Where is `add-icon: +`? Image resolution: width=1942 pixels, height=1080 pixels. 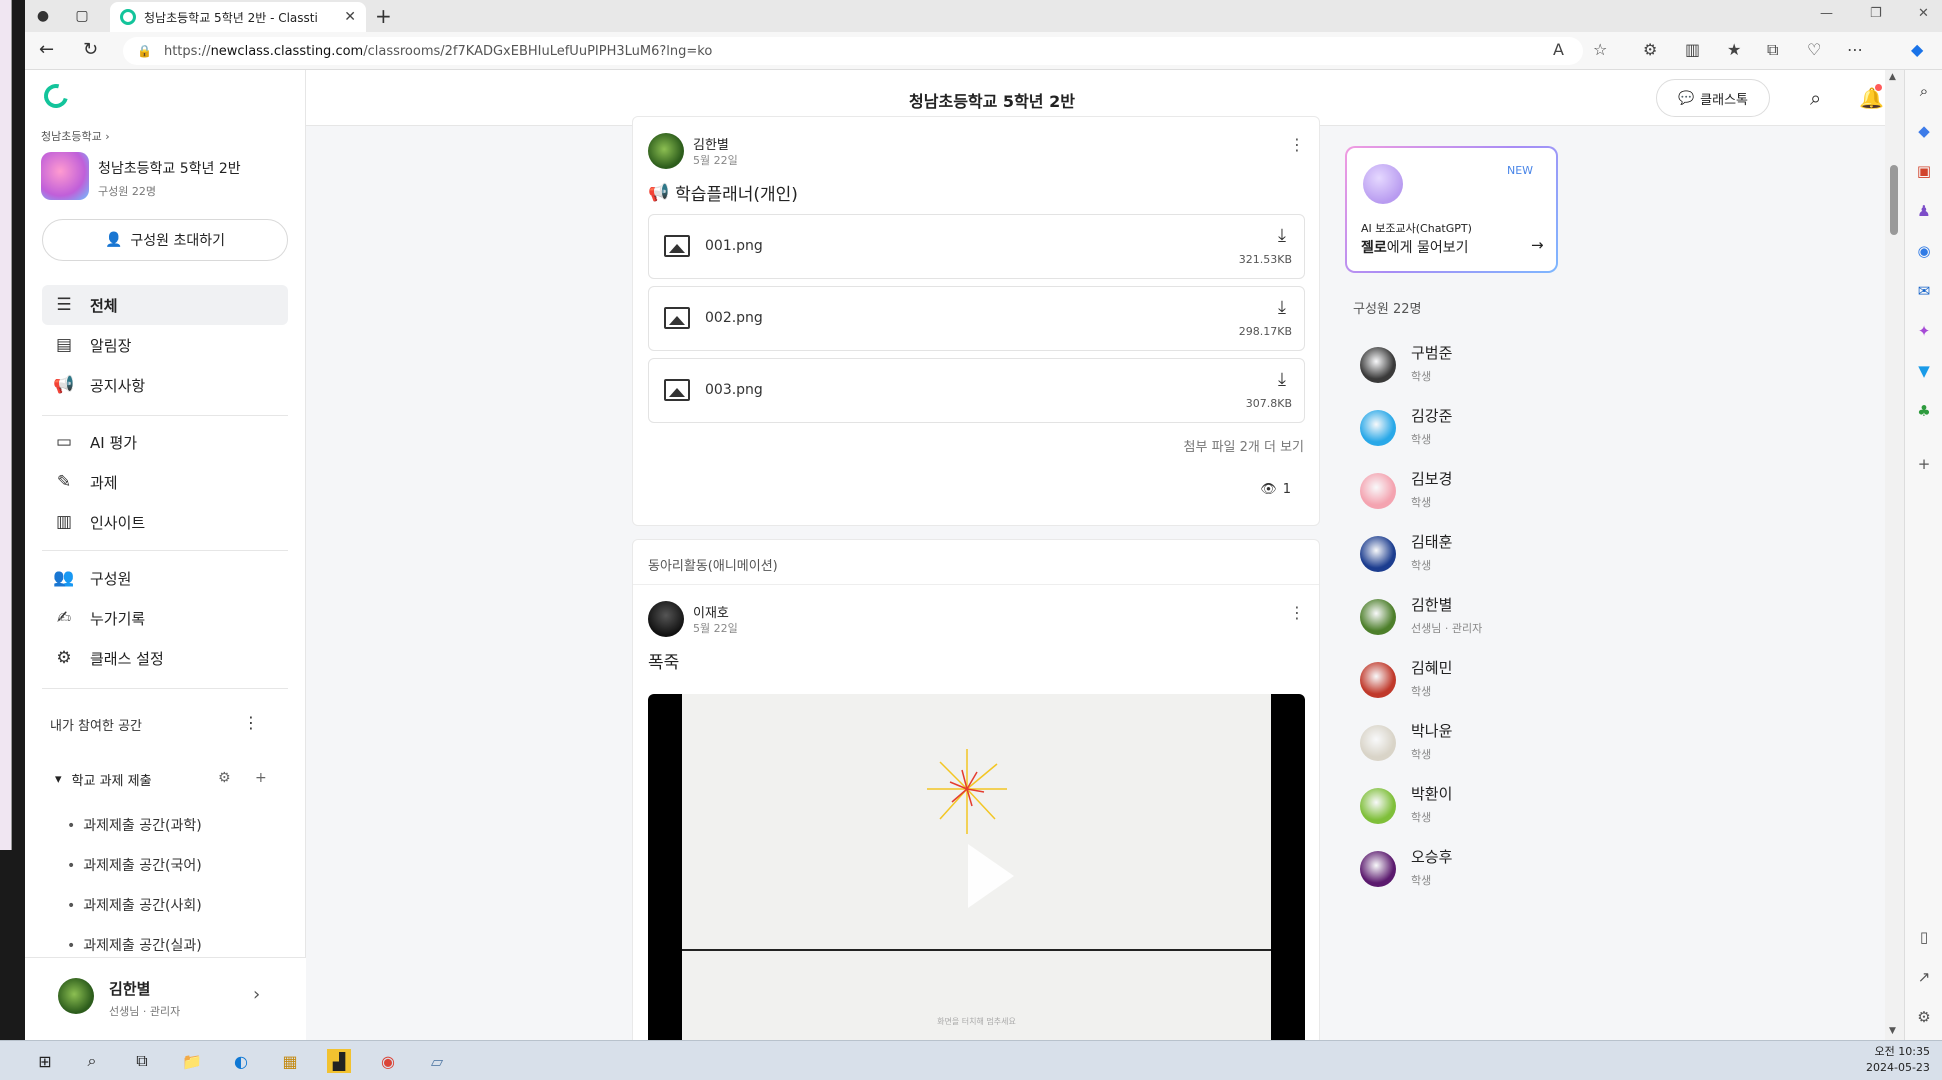
add-icon: + is located at coordinates (1924, 464).